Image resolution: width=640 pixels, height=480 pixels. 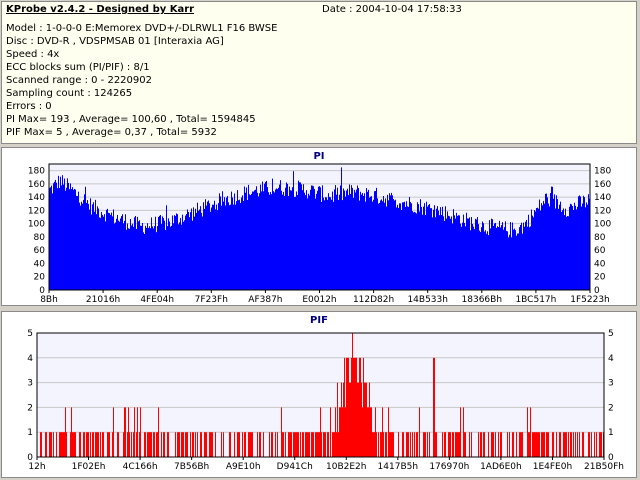 What do you see at coordinates (30, 408) in the screenshot?
I see `y-tick-label-left: 2` at bounding box center [30, 408].